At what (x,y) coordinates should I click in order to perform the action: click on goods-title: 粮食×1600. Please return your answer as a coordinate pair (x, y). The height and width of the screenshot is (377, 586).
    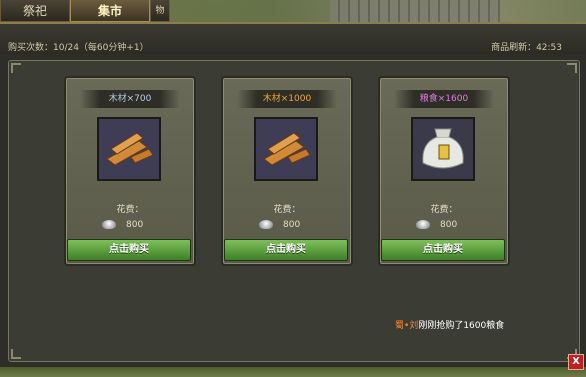
    Looking at the image, I should click on (444, 99).